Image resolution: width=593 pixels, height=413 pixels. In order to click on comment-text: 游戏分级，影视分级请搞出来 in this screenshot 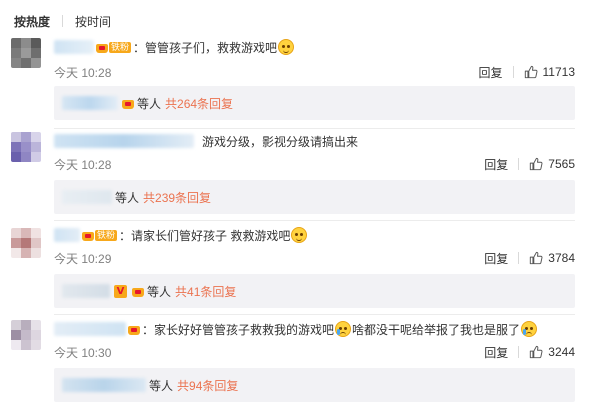, I will do `click(280, 141)`.